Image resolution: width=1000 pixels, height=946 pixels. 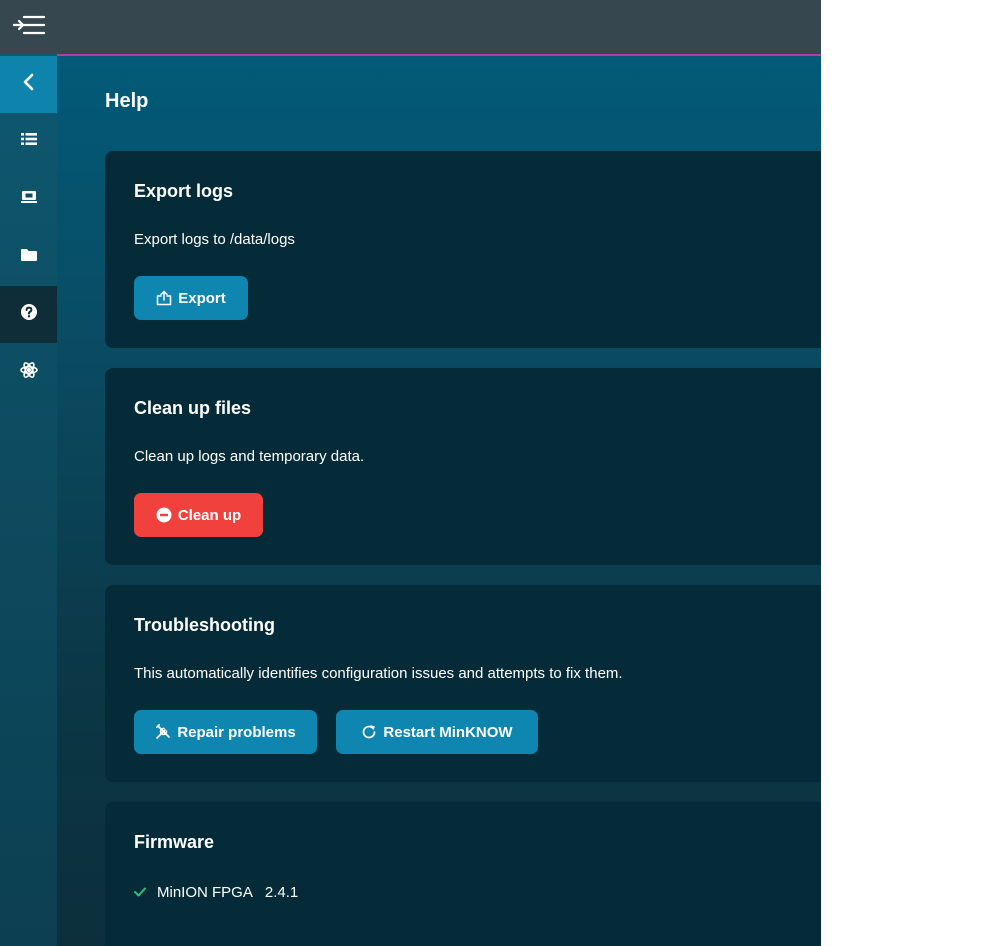 What do you see at coordinates (193, 408) in the screenshot?
I see `clean-up-files-title: Clean up files` at bounding box center [193, 408].